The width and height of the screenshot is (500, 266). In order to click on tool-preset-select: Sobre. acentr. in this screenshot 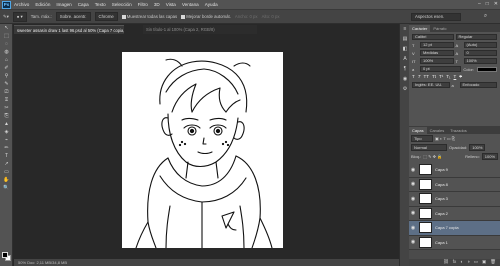, I will do `click(73, 16)`.